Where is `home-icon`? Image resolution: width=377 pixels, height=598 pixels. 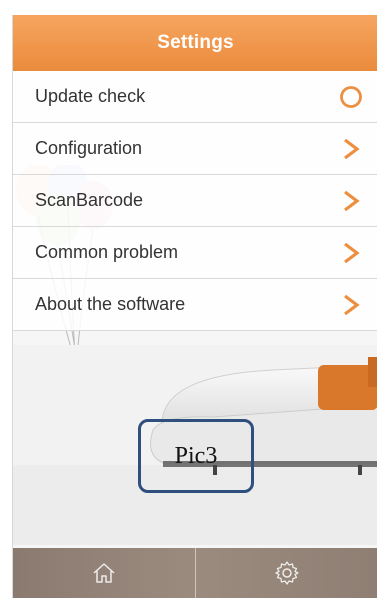
home-icon is located at coordinates (104, 573).